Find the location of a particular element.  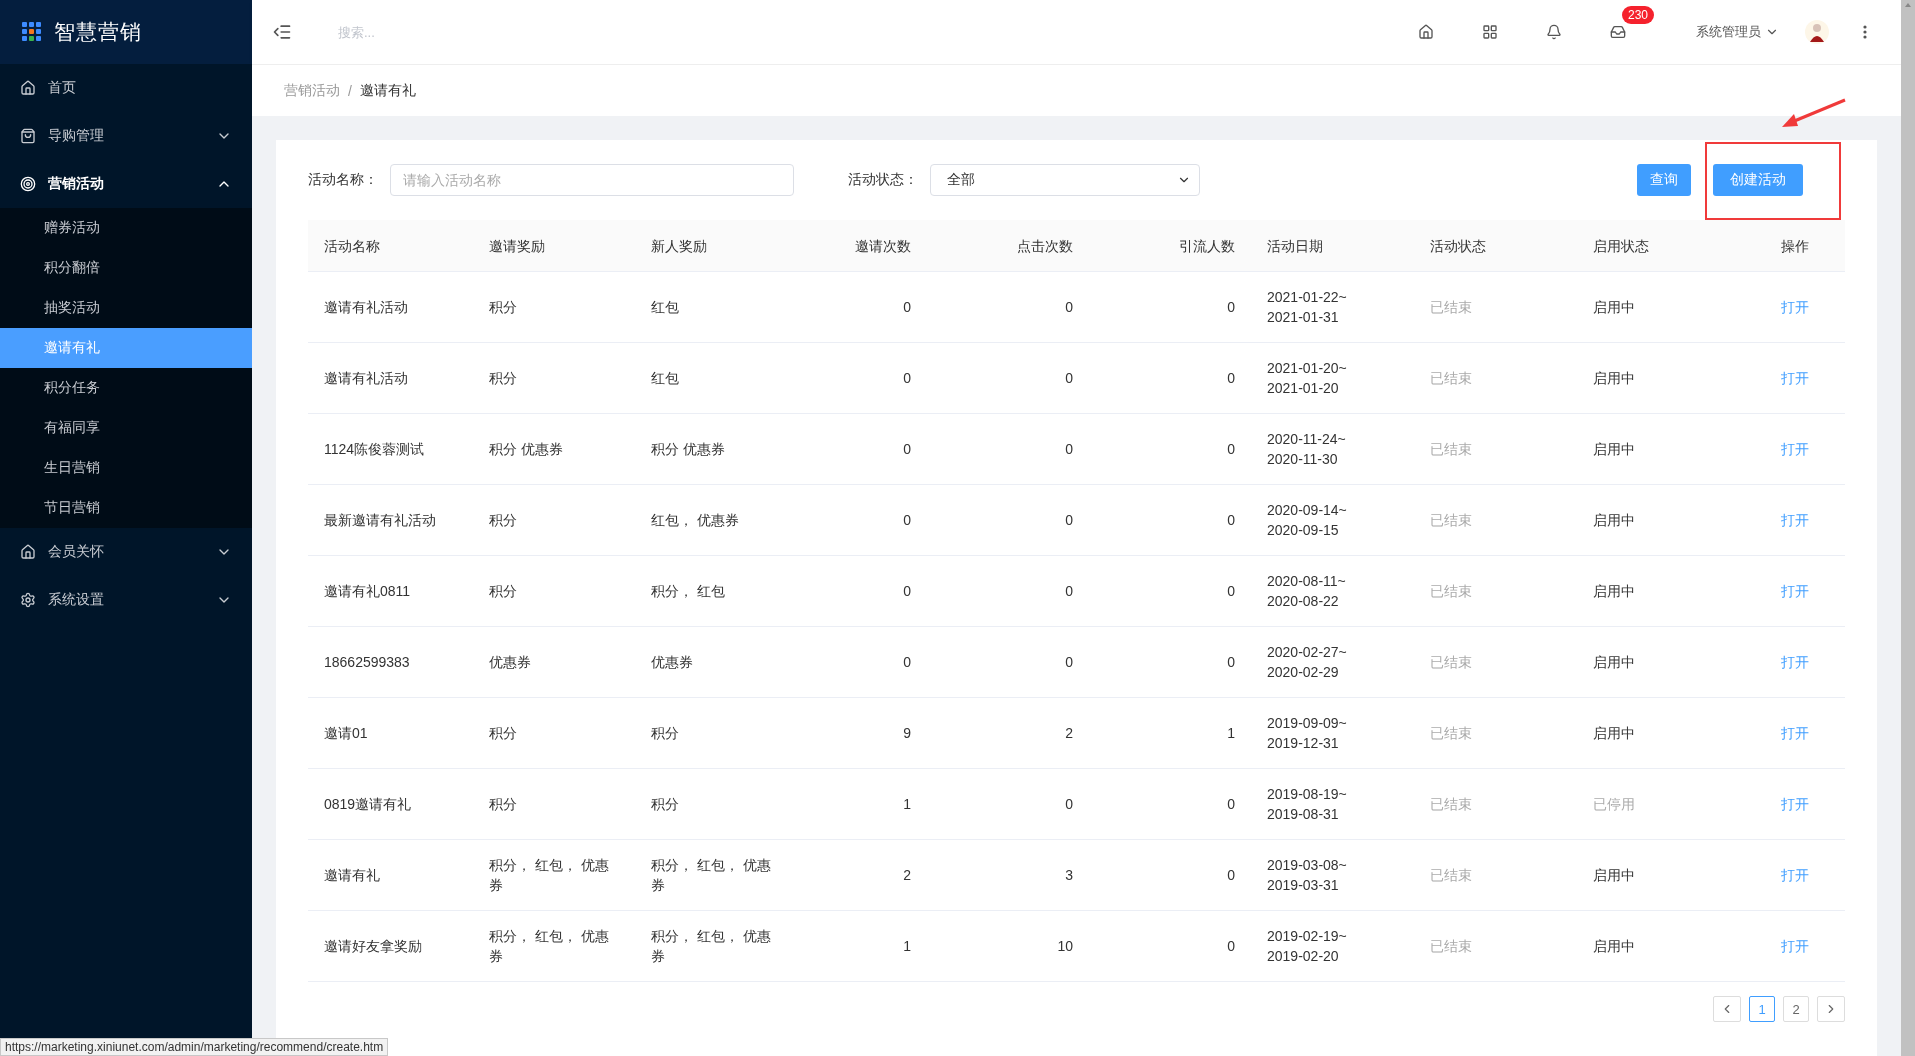

select-field: 全部 is located at coordinates (1065, 180).